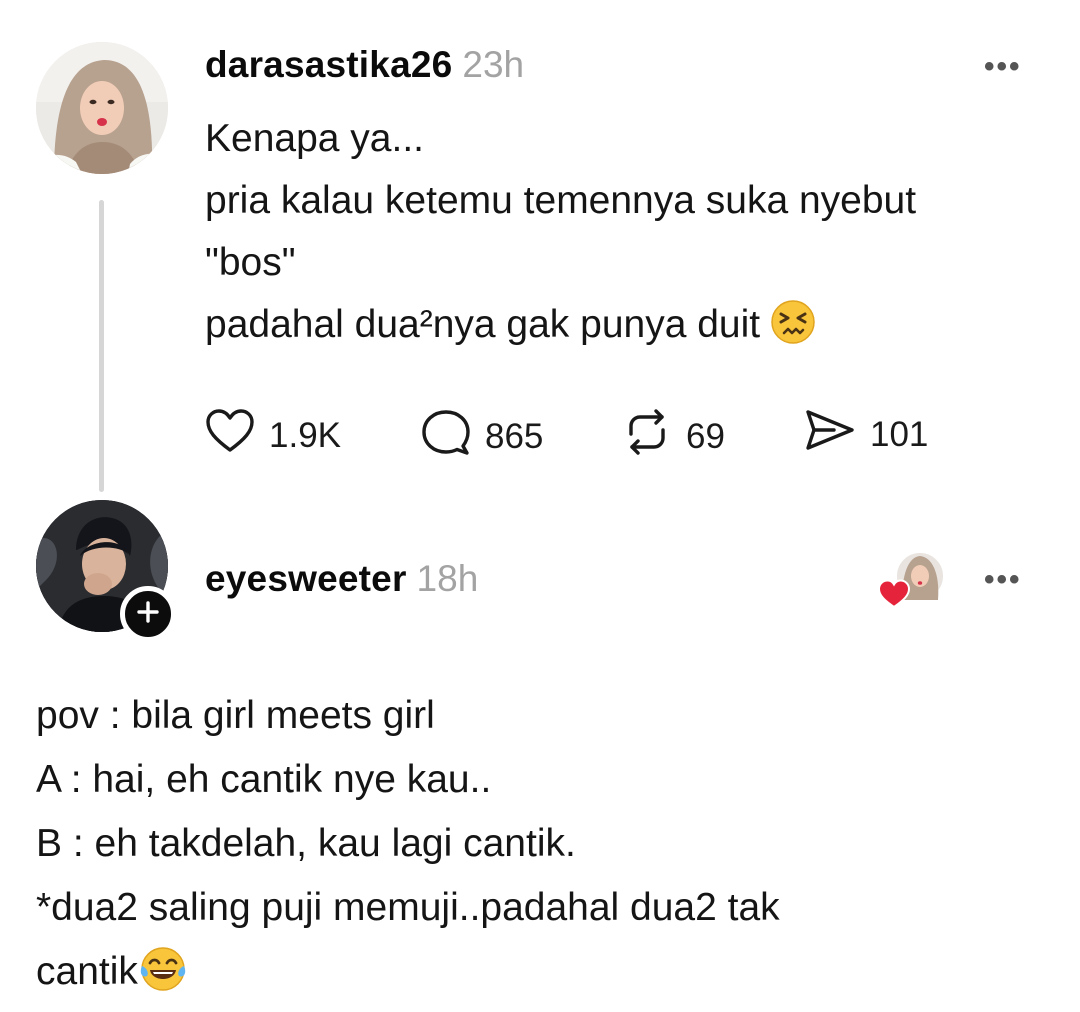 Image resolution: width=1080 pixels, height=1012 pixels. What do you see at coordinates (482, 436) in the screenshot?
I see `reply-button: 865` at bounding box center [482, 436].